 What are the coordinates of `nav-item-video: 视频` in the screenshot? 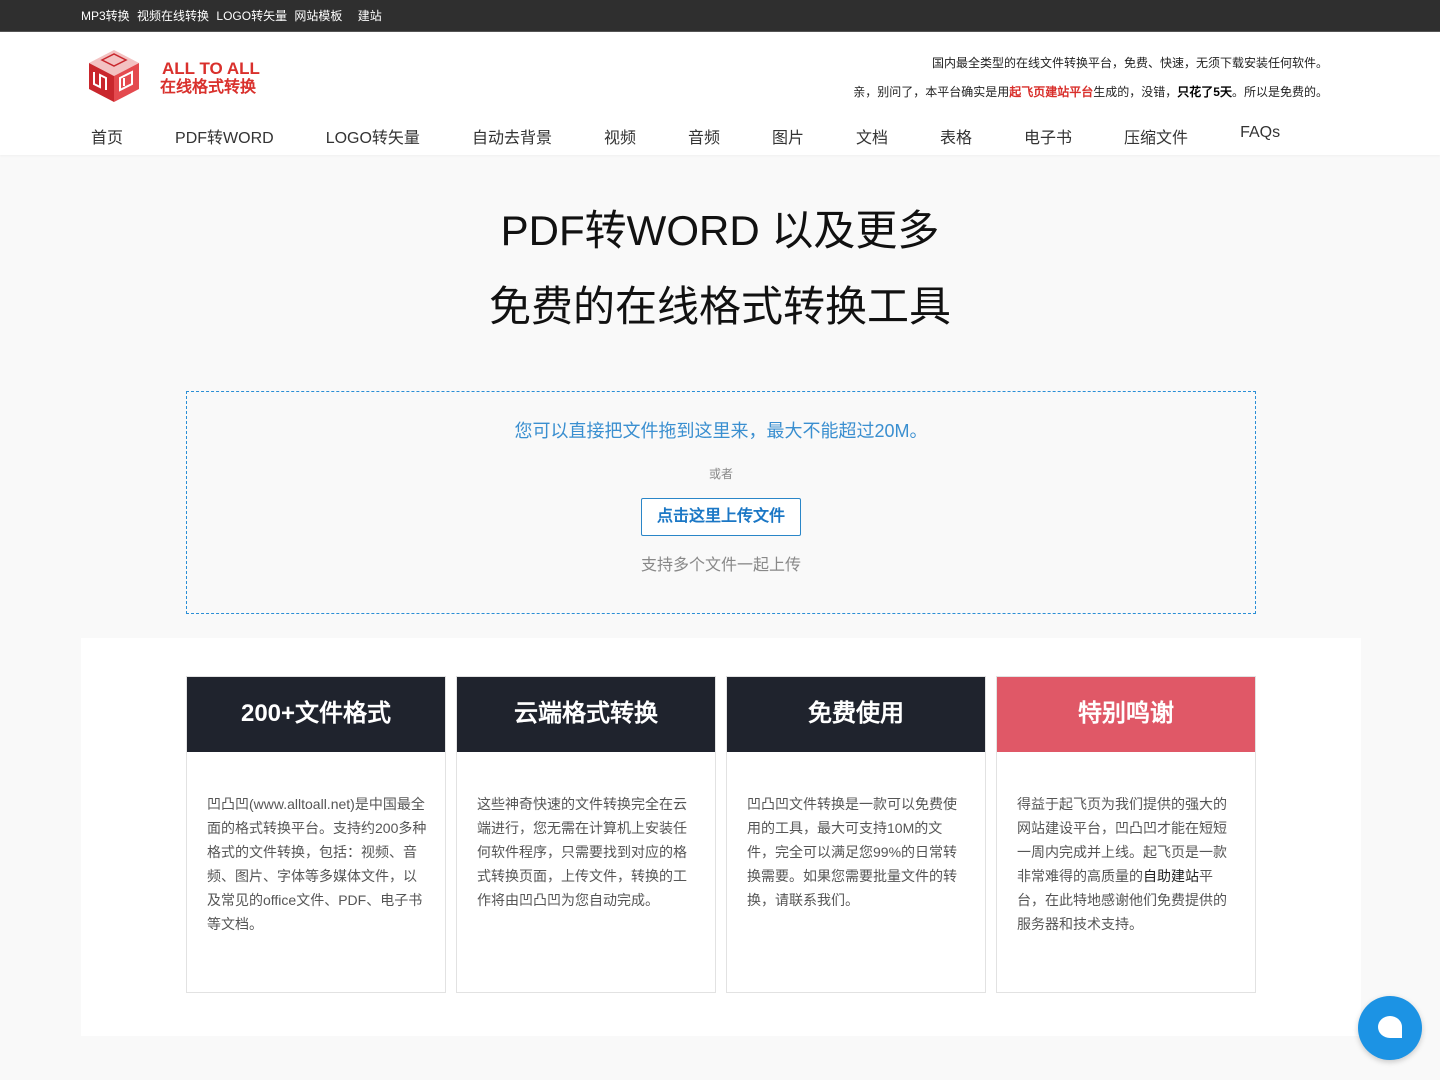 It's located at (620, 136).